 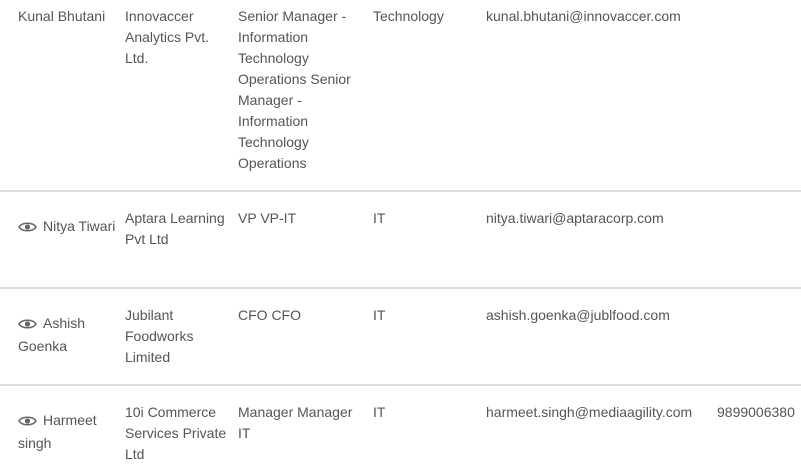 What do you see at coordinates (598, 412) in the screenshot?
I see `email-address: harmeet.singh@mediaagility.com` at bounding box center [598, 412].